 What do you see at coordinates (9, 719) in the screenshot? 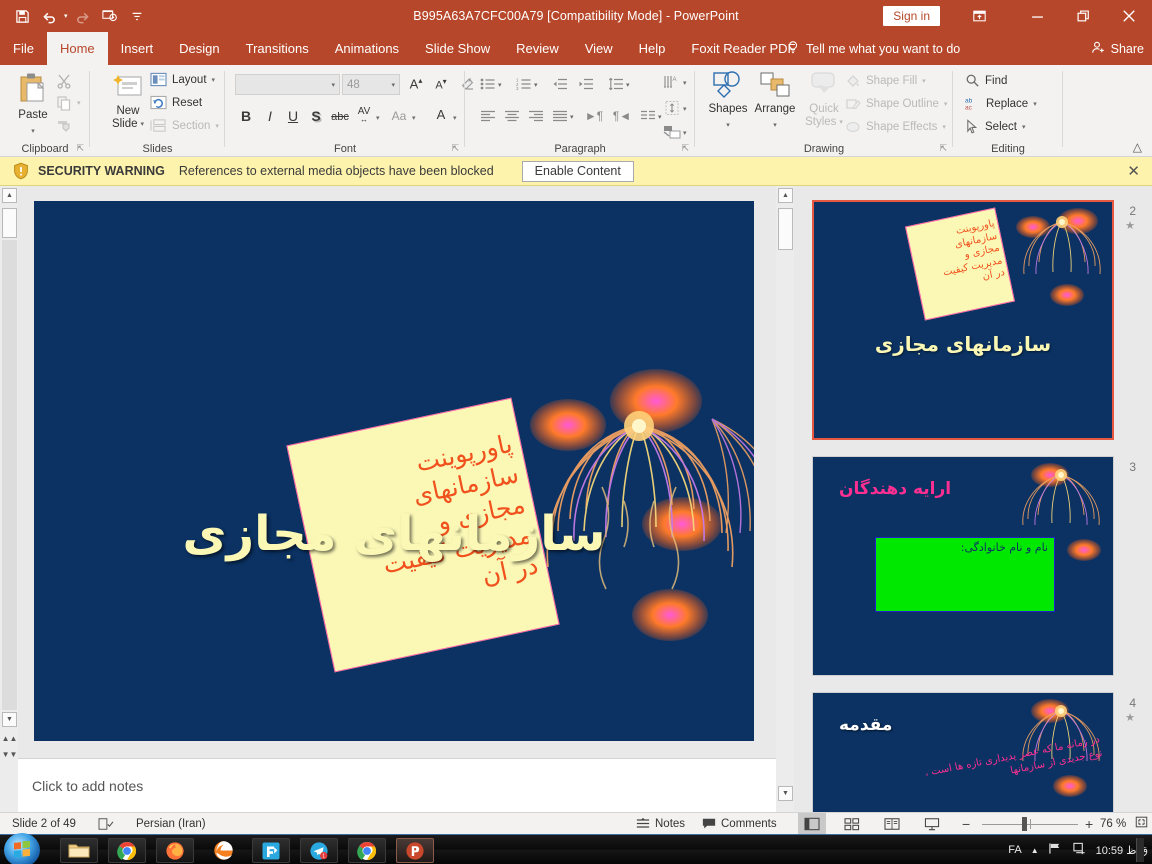
I see `scroll-down-icon: ▼` at bounding box center [9, 719].